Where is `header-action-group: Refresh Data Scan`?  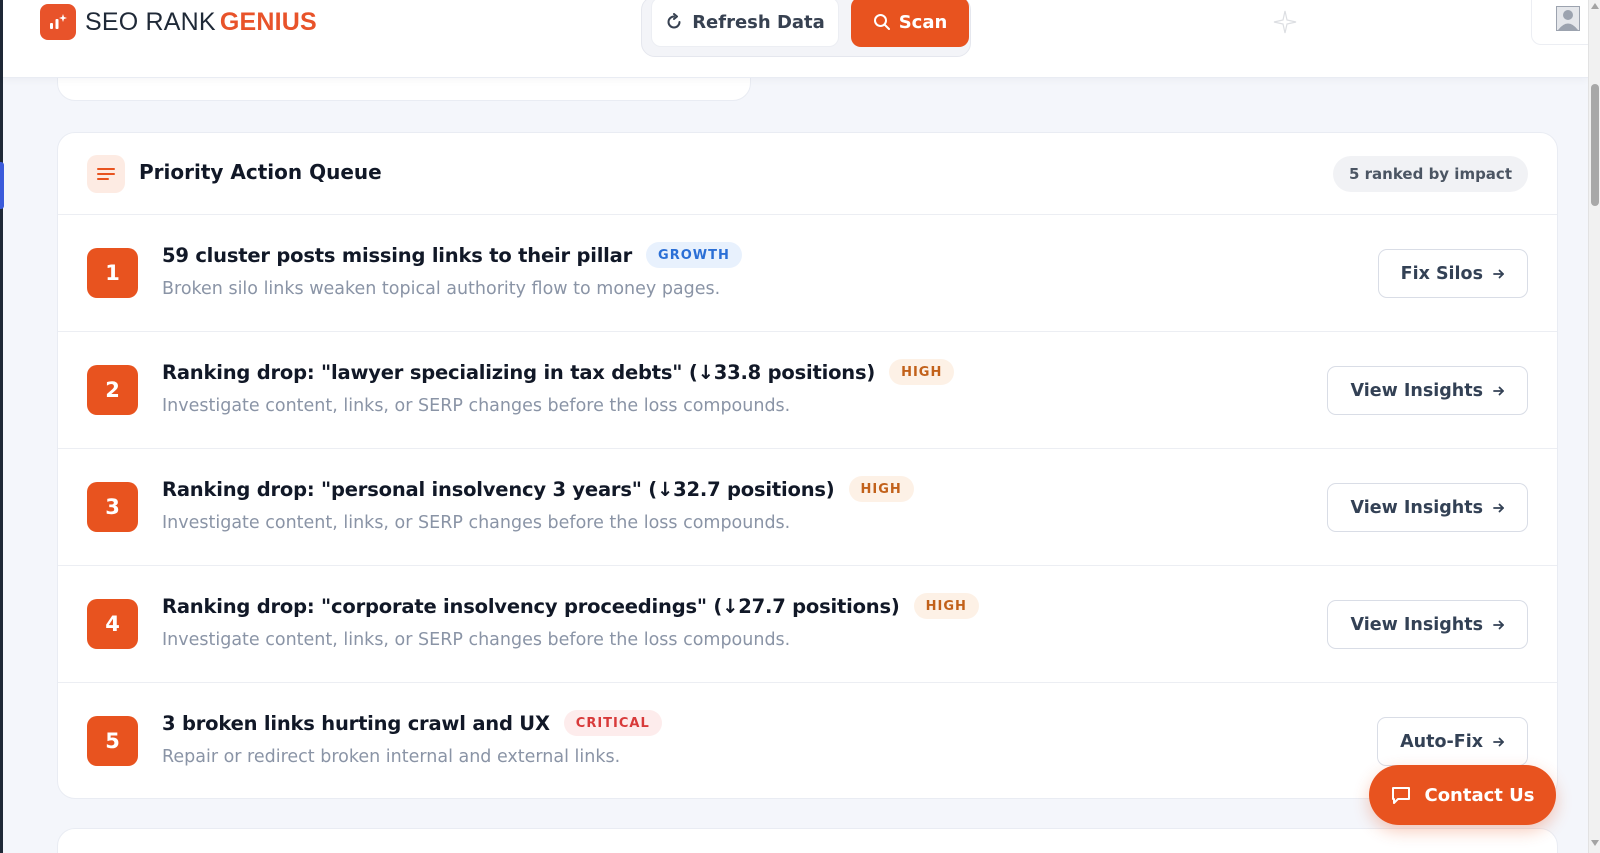 header-action-group: Refresh Data Scan is located at coordinates (806, 28).